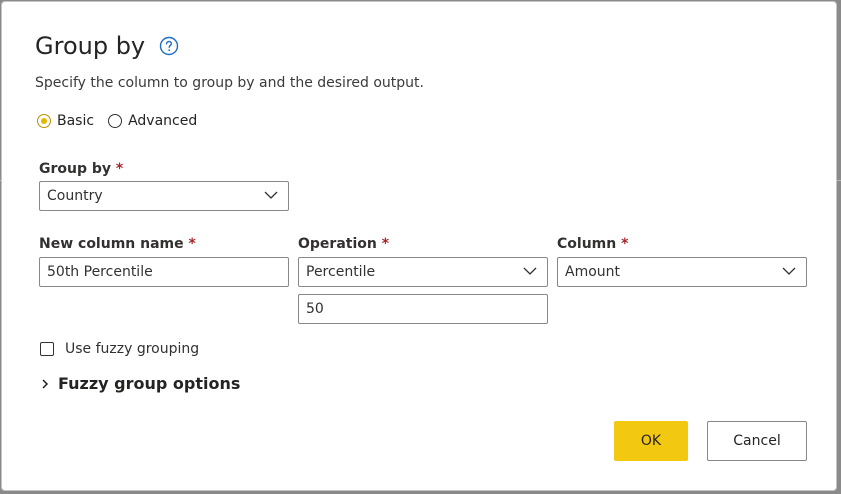 Image resolution: width=841 pixels, height=494 pixels. What do you see at coordinates (423, 309) in the screenshot?
I see `percentile-value-input: 50` at bounding box center [423, 309].